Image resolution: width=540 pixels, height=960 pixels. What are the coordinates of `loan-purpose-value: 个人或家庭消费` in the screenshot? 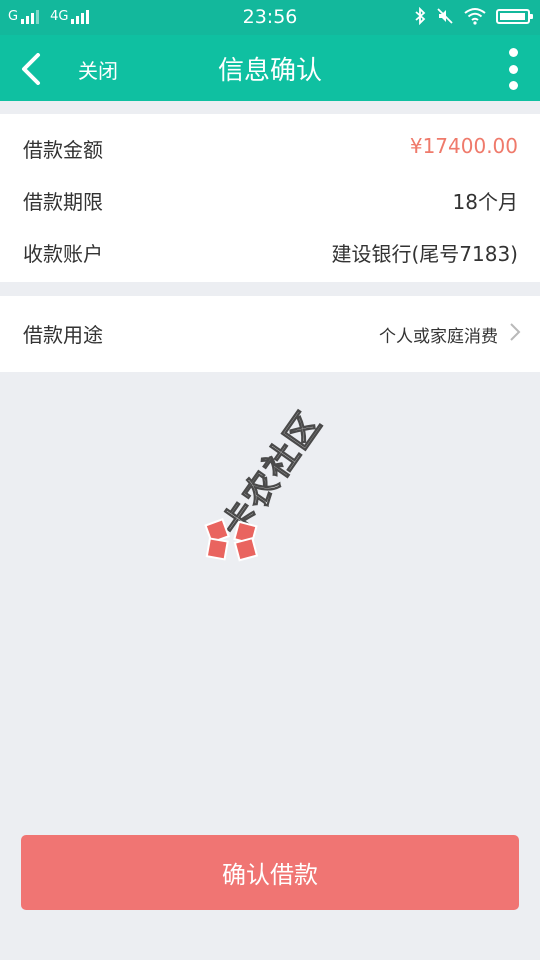 It's located at (438, 337).